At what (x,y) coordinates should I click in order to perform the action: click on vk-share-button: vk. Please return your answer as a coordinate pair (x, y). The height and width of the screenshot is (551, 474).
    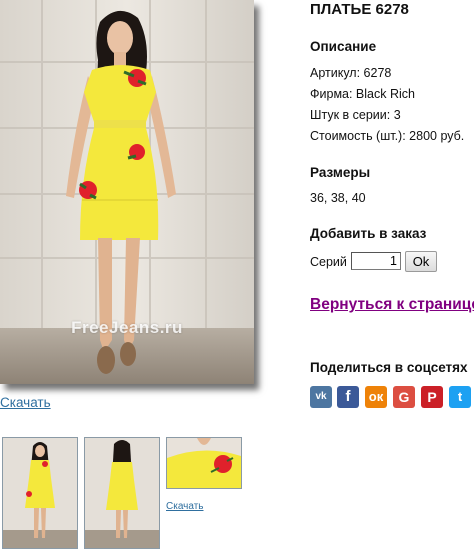
    Looking at the image, I should click on (321, 397).